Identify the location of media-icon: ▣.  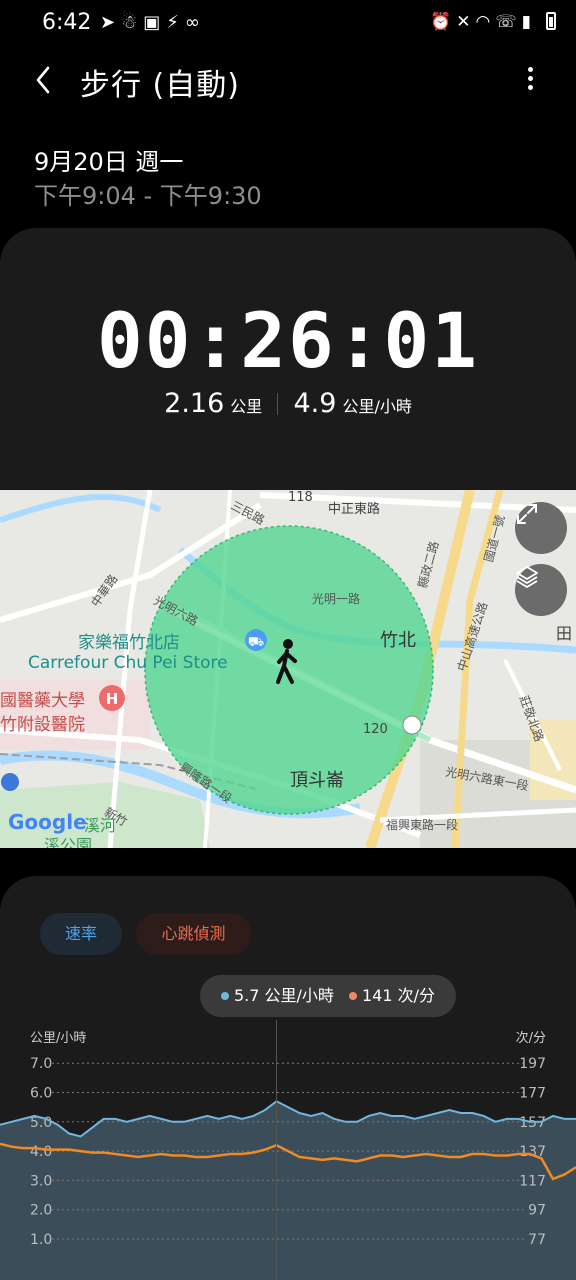
(155, 22).